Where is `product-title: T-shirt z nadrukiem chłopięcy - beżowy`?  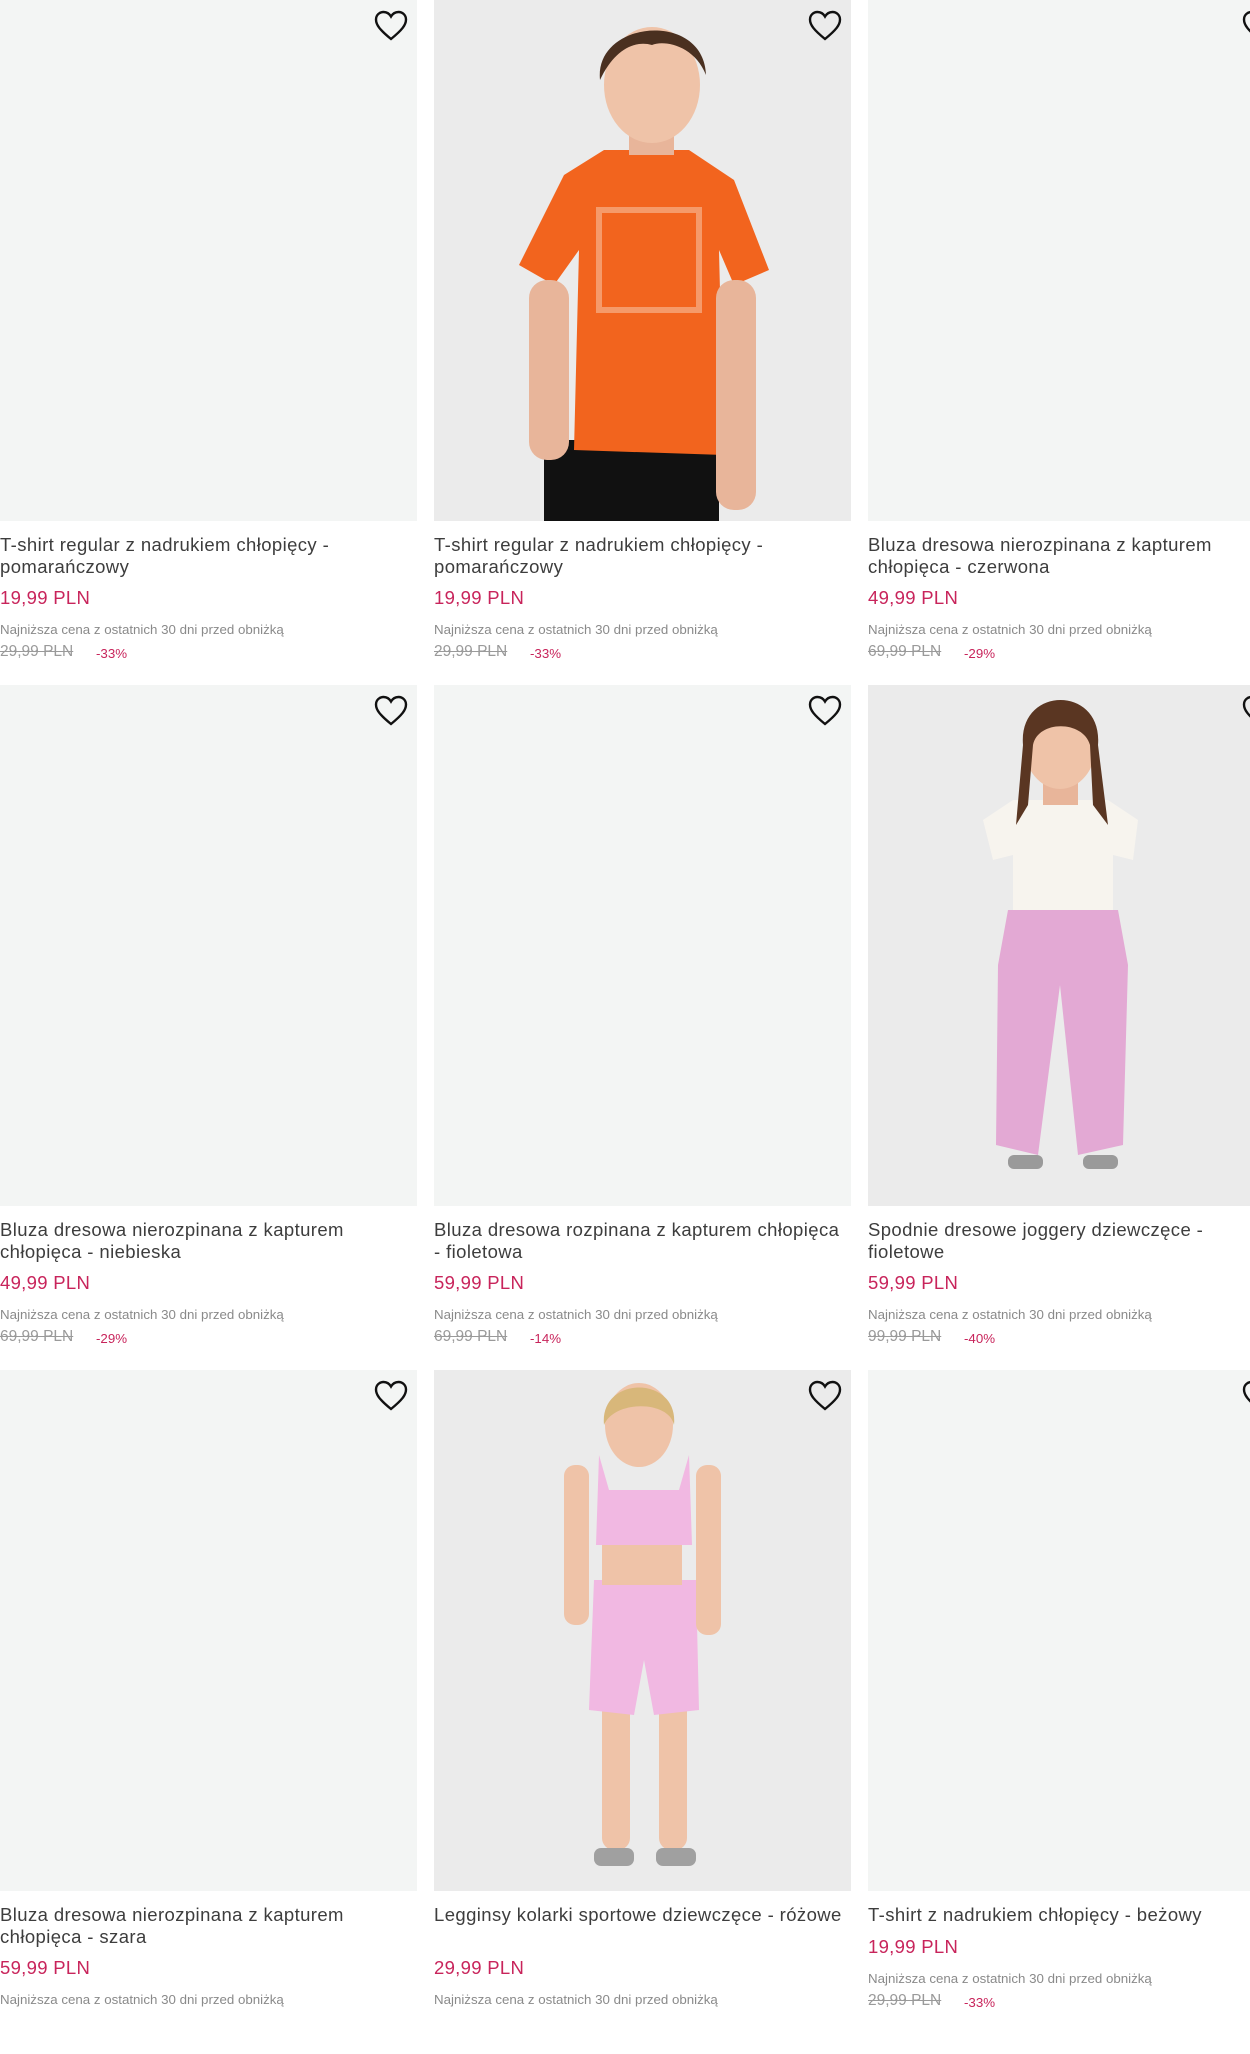
product-title: T-shirt z nadrukiem chłopięcy - beżowy is located at coordinates (1059, 1915).